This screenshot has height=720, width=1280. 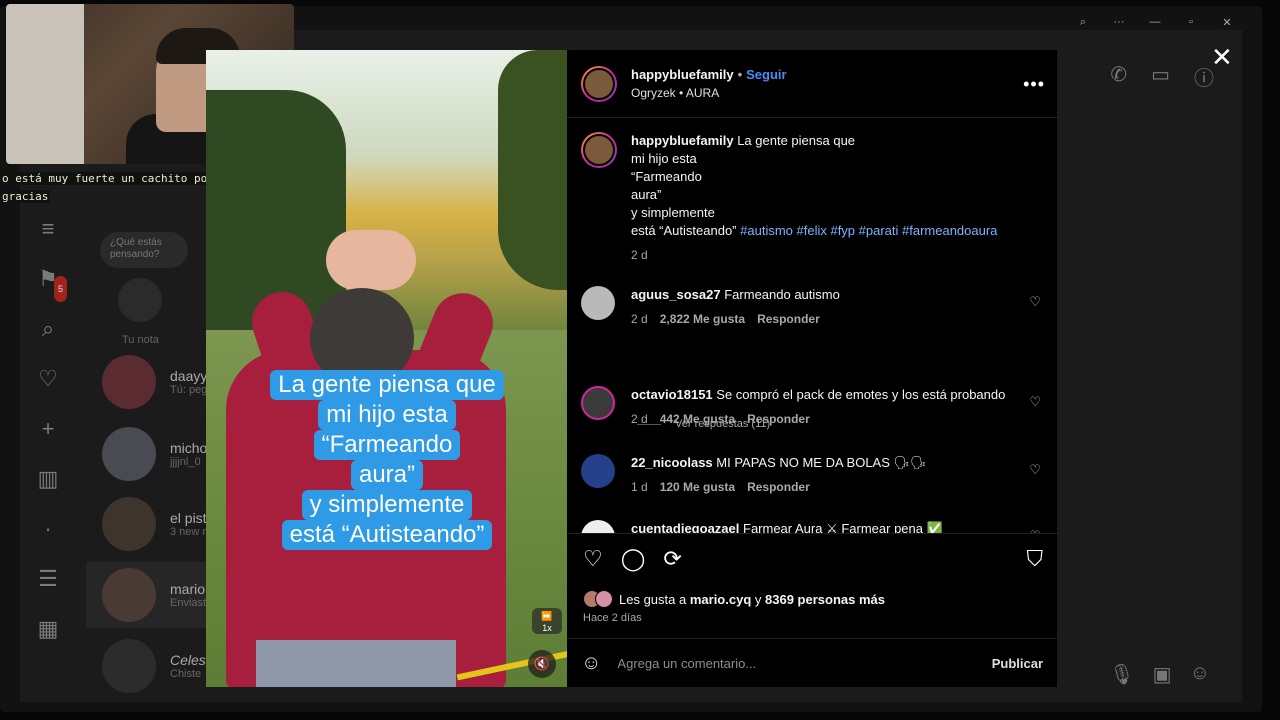 I want to click on minimize-icon: —, so click(x=1155, y=22).